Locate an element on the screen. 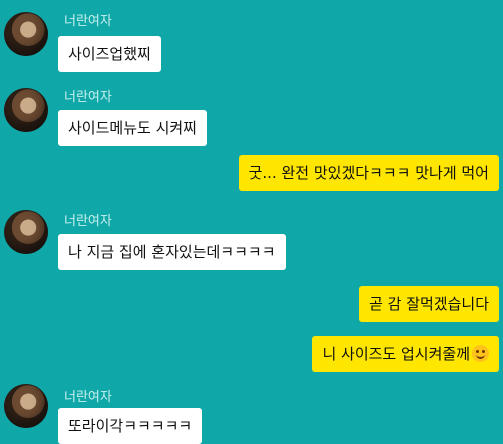  smiling-face-icon is located at coordinates (480, 353).